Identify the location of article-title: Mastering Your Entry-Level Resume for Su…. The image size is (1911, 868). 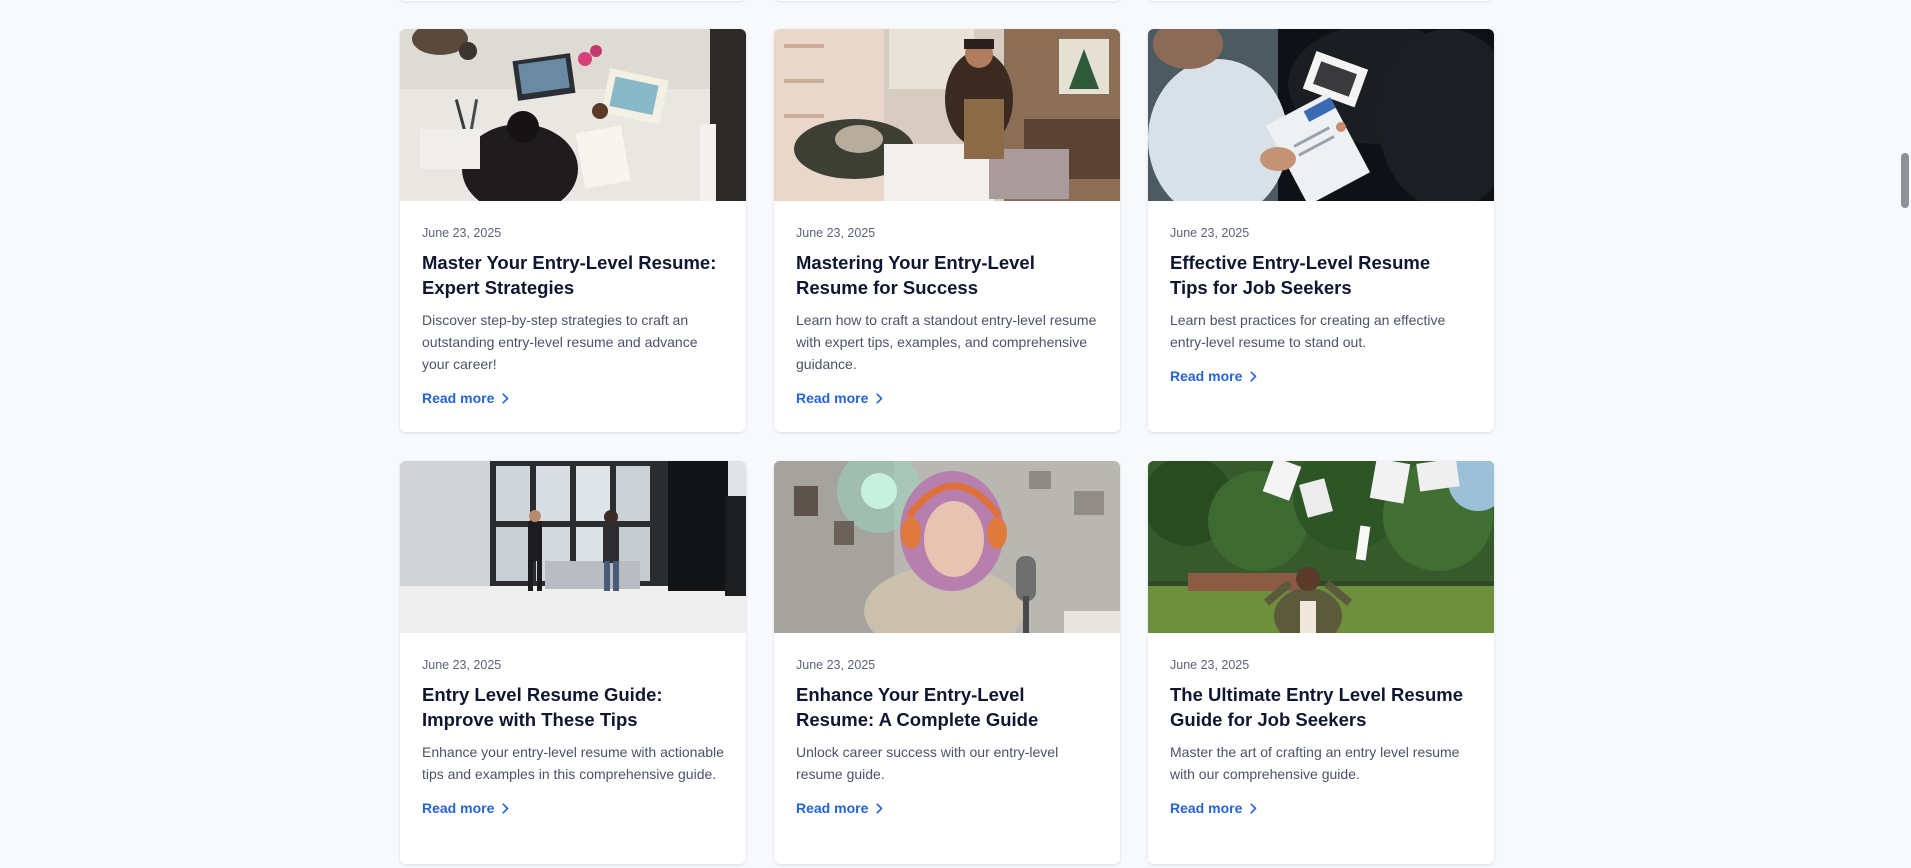
(947, 275).